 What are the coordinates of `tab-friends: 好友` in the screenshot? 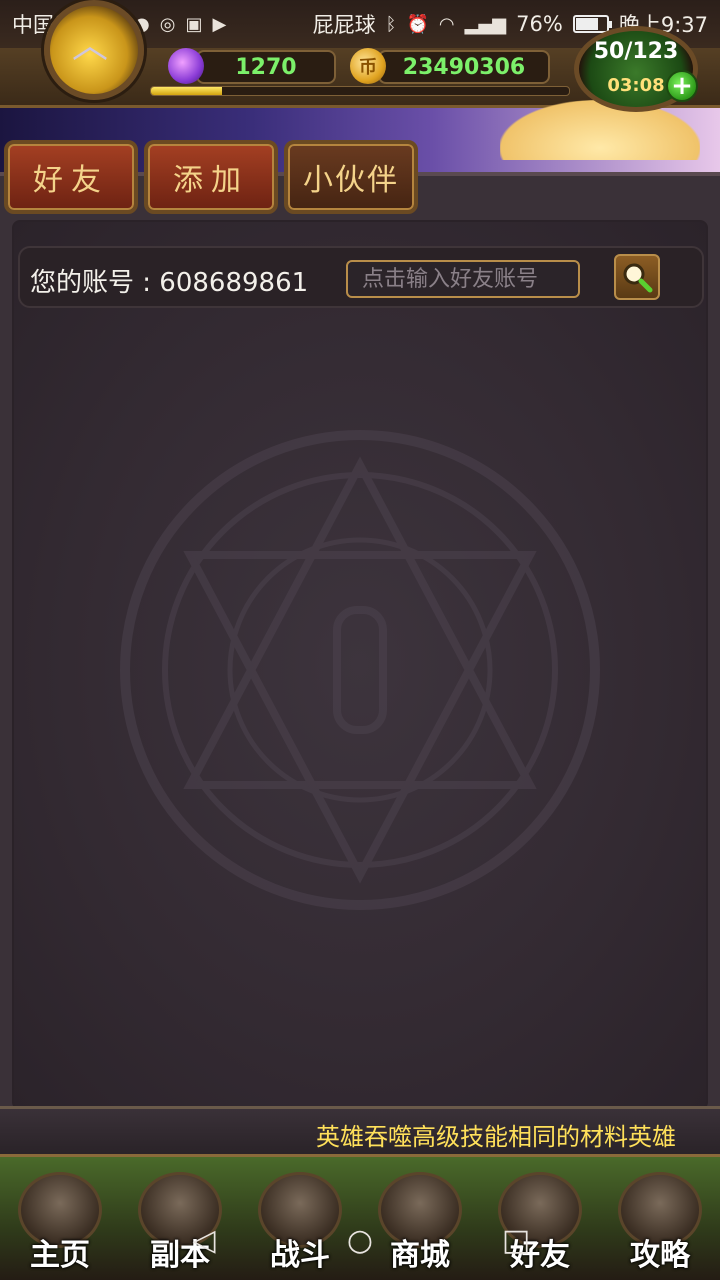 It's located at (71, 177).